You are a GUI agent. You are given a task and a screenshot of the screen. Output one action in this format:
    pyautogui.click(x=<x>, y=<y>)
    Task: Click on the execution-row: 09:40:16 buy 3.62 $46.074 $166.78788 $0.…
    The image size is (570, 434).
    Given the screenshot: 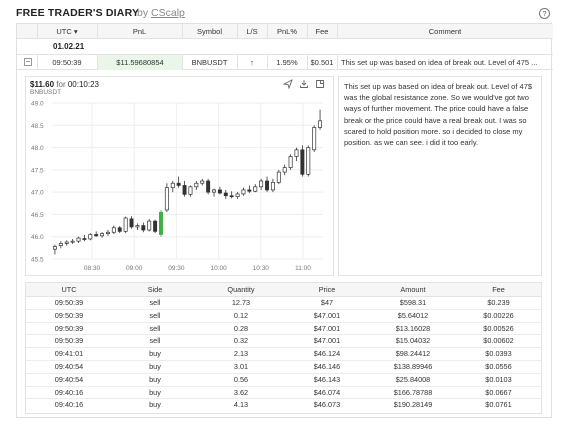 What is the action you would take?
    pyautogui.click(x=283, y=393)
    